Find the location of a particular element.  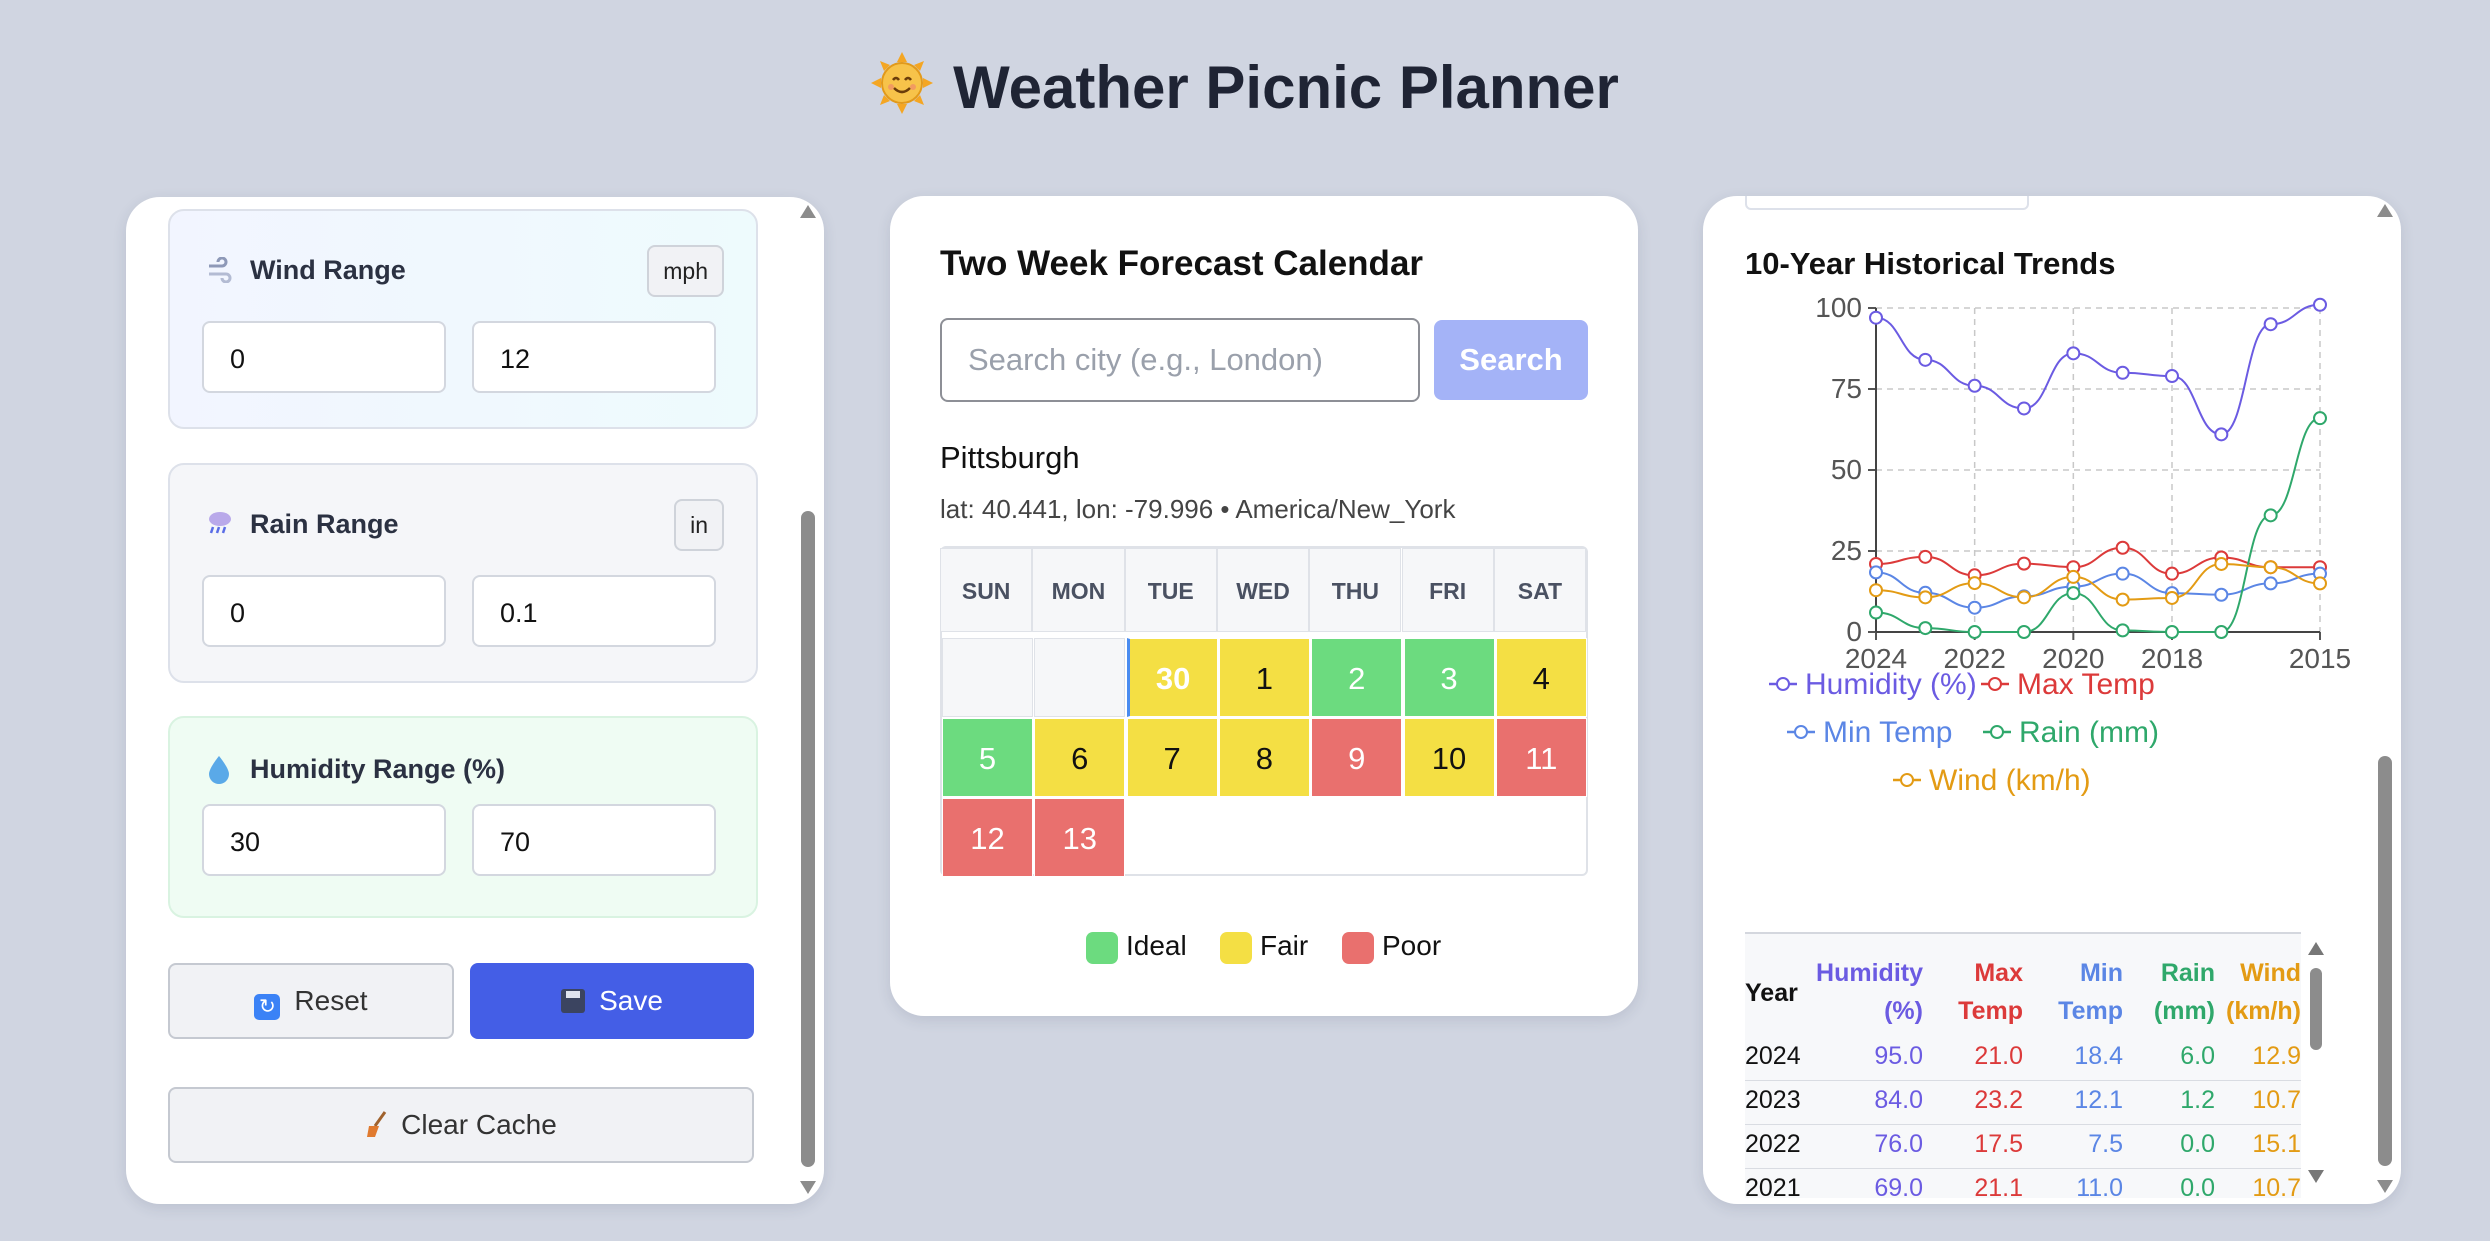

forecast-title: Two Week Forecast Calendar is located at coordinates (1182, 263).